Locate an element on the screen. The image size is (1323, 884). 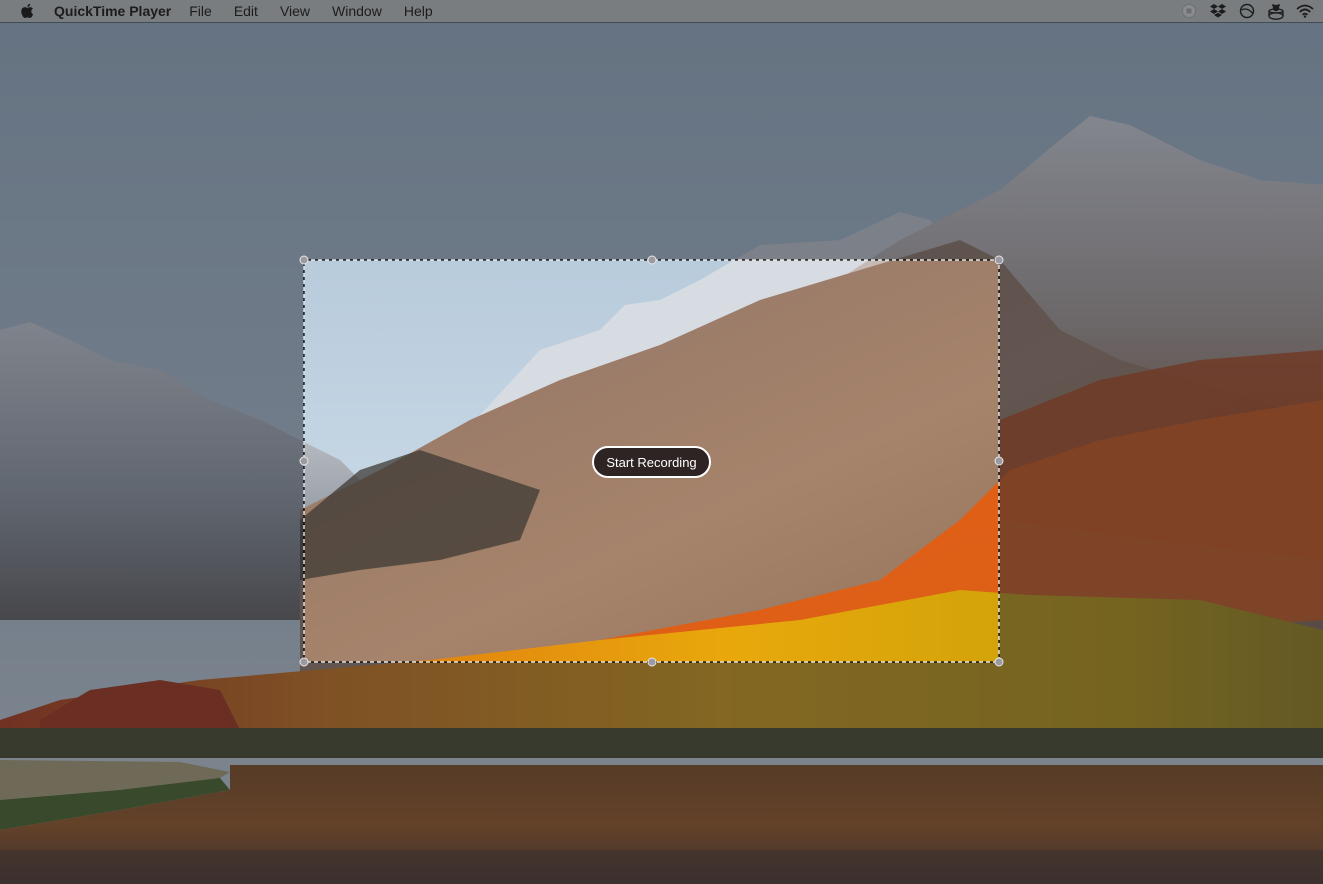
dim-overlay-right is located at coordinates (1161, 461).